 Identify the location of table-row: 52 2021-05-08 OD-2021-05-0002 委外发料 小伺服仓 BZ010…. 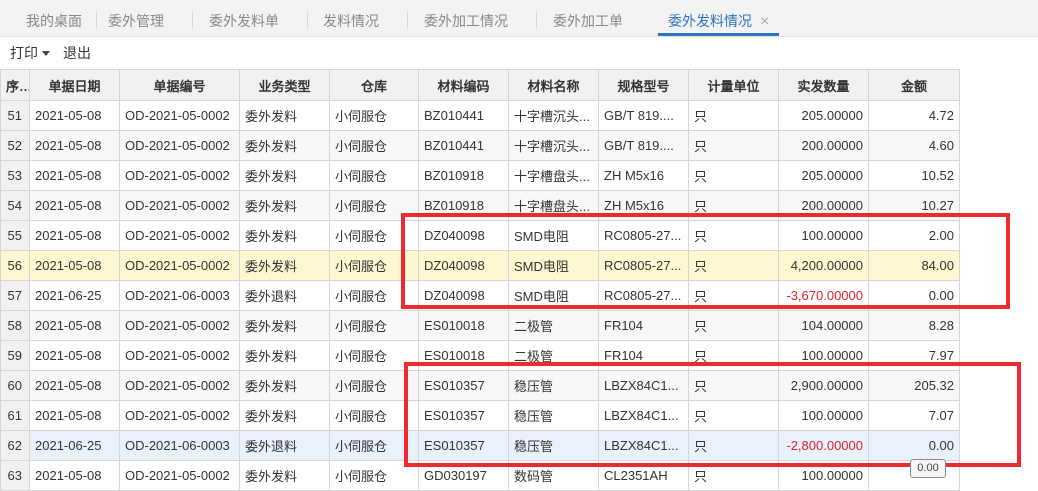
(480, 145).